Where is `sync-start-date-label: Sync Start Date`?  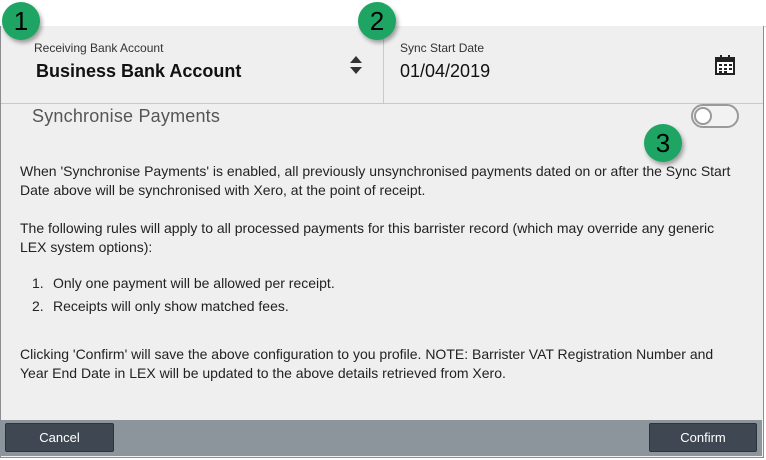
sync-start-date-label: Sync Start Date is located at coordinates (442, 48).